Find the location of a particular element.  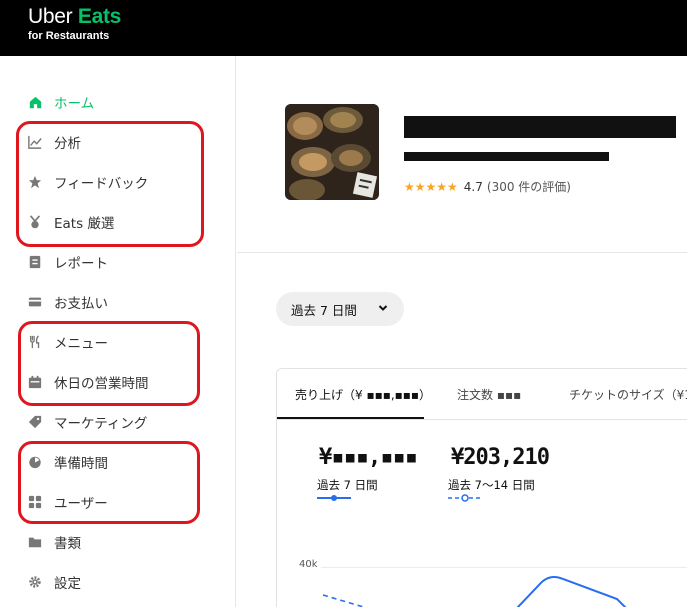

store-rating: ★★★★★ 4.7 (300 件の評価) is located at coordinates (487, 186).